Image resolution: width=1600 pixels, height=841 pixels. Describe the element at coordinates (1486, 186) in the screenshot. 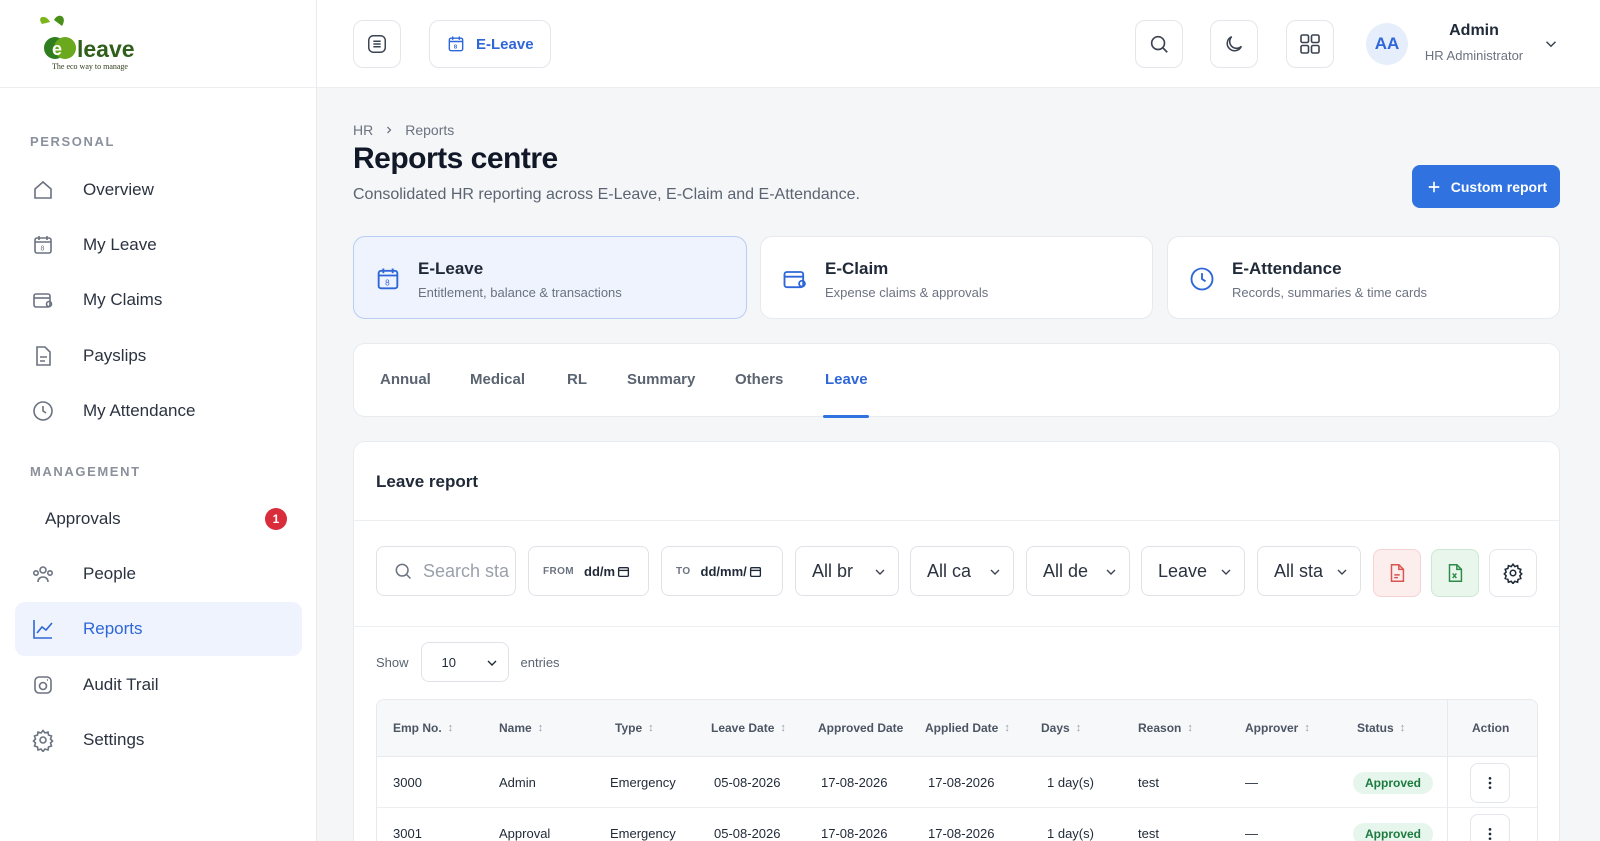

I see `custom-report-button: Custom report` at that location.